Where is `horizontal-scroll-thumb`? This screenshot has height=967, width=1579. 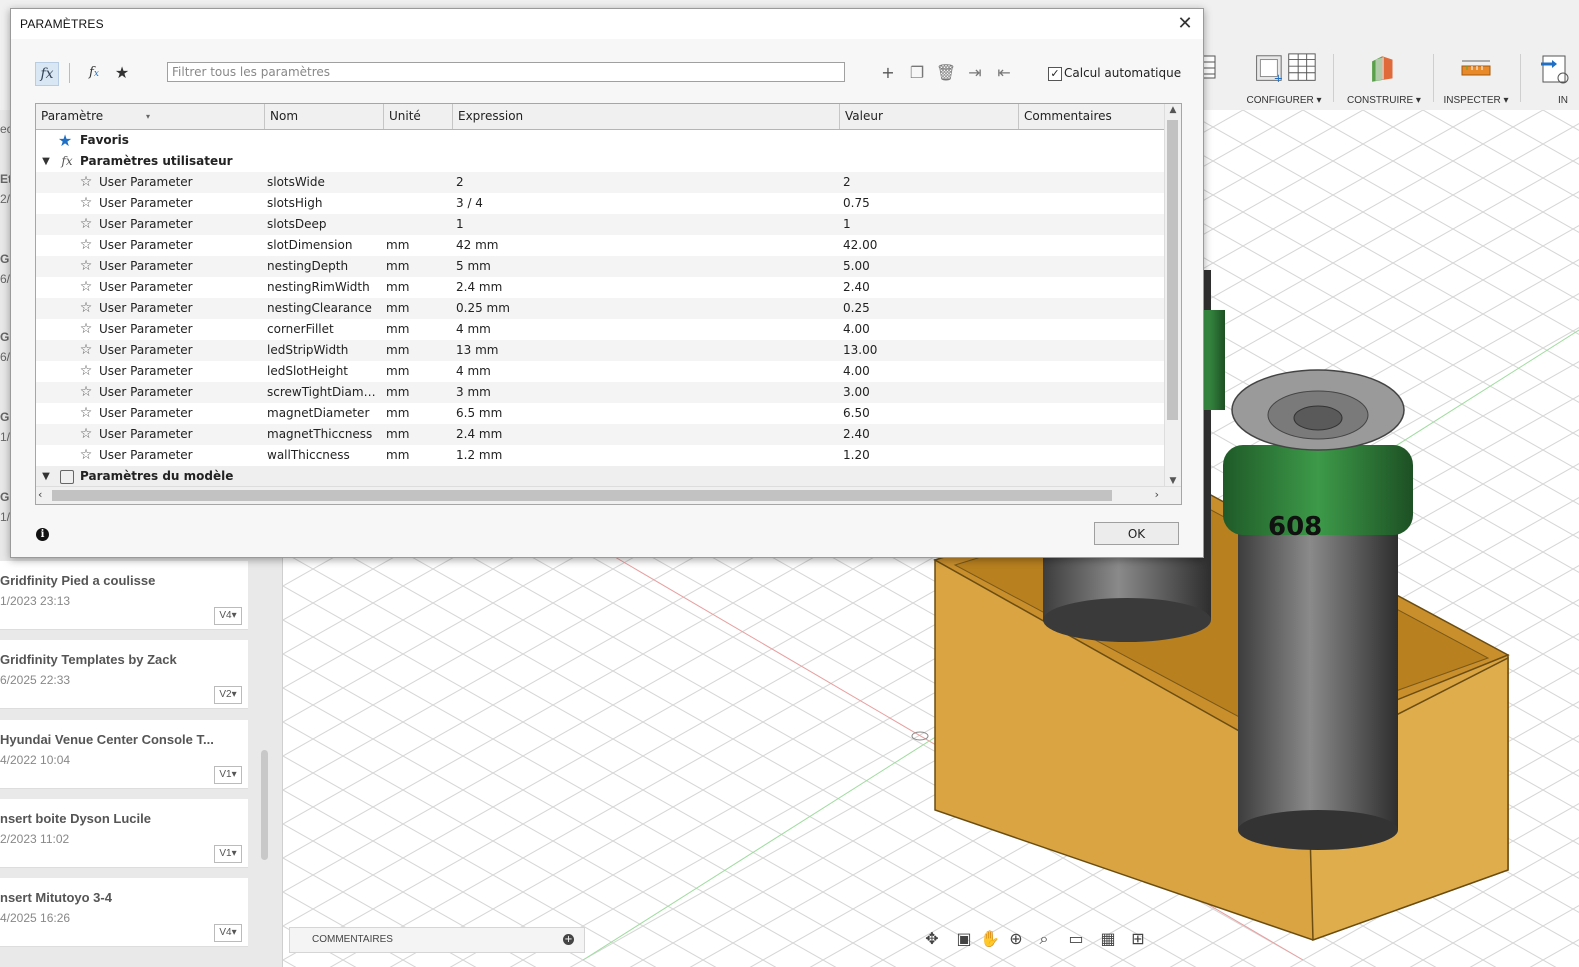 horizontal-scroll-thumb is located at coordinates (582, 495).